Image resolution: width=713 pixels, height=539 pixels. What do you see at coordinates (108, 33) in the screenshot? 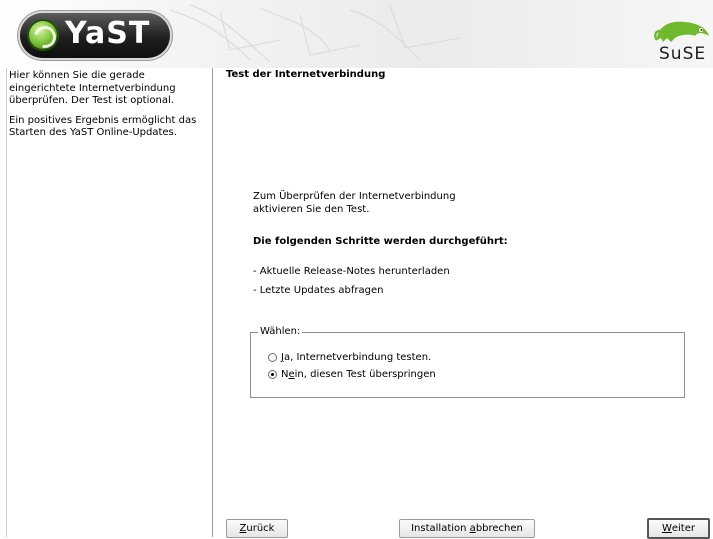
I see `yast-logo-text: YaST` at bounding box center [108, 33].